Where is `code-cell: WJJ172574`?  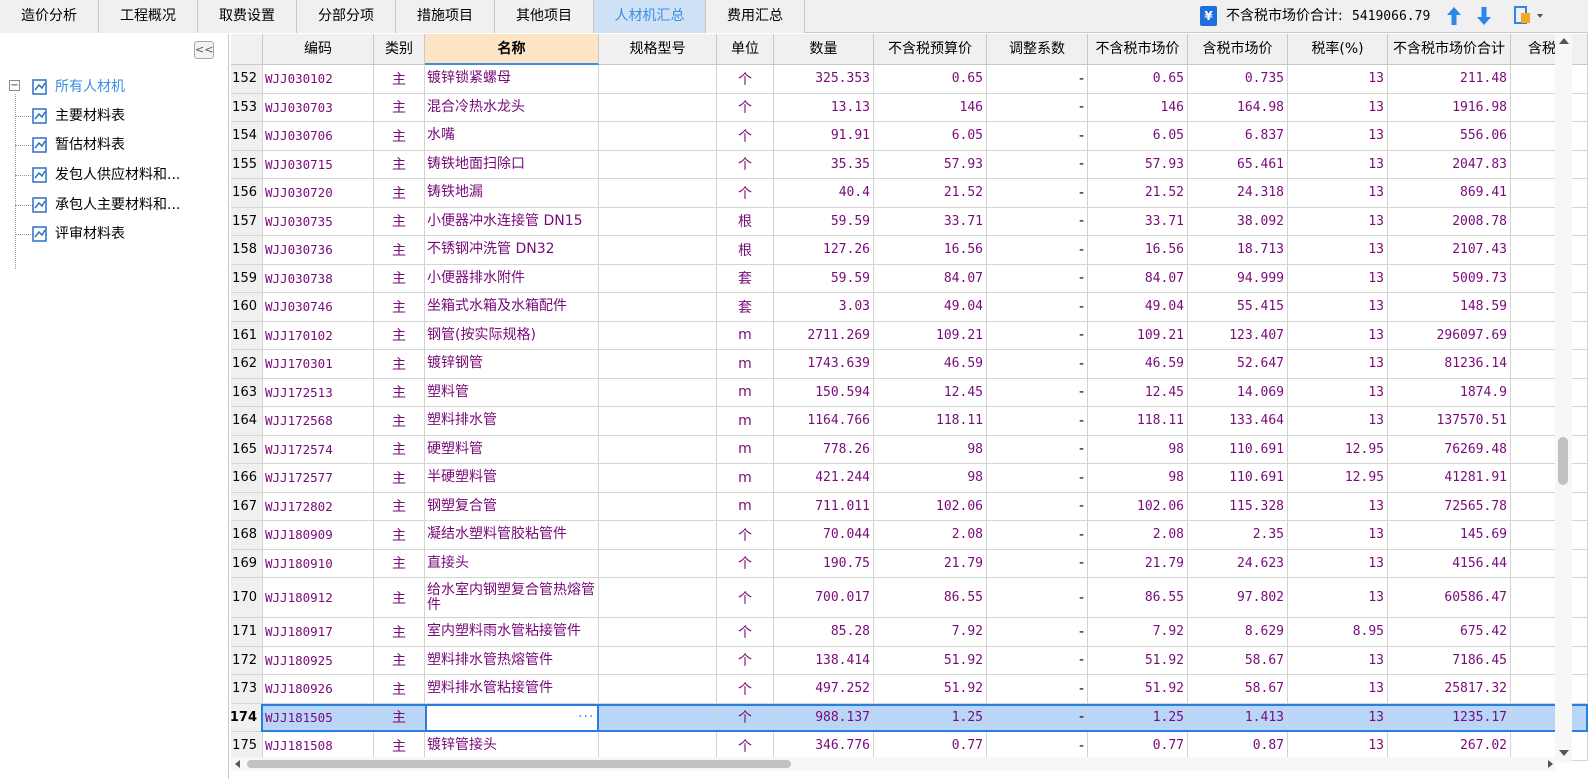
code-cell: WJJ172574 is located at coordinates (318, 449).